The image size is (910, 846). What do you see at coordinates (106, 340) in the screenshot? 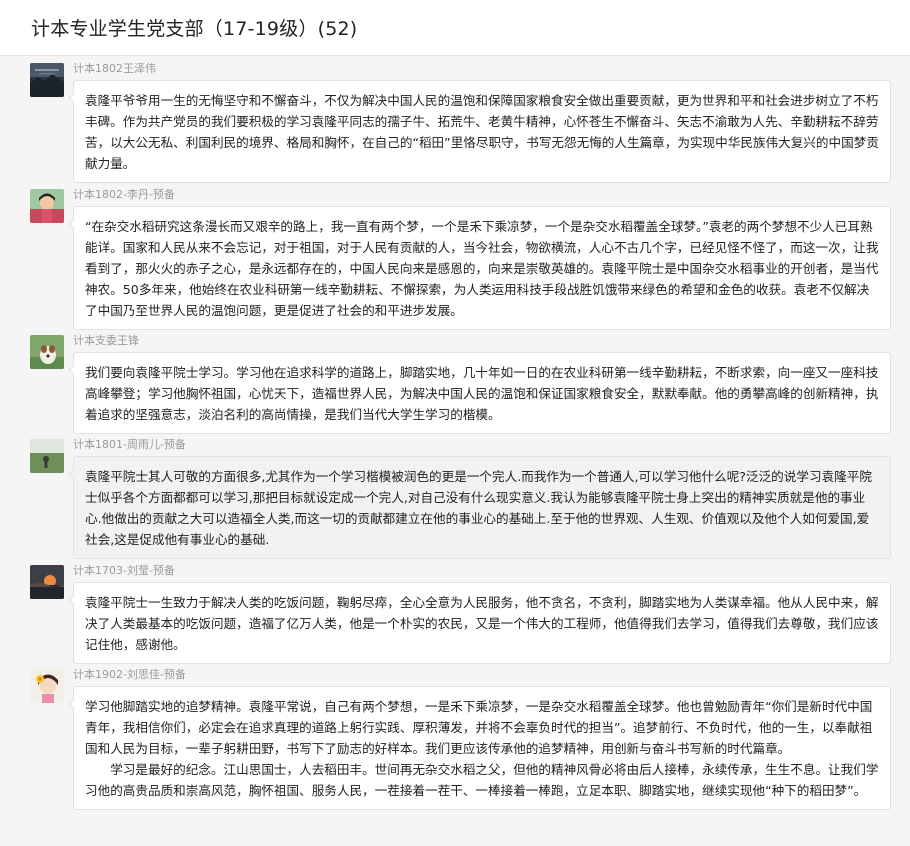
I see `sender-name: 计本支委王锋` at bounding box center [106, 340].